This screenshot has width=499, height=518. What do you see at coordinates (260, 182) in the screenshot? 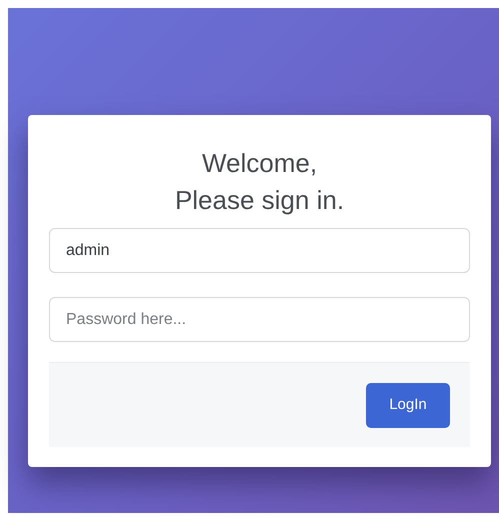
I see `welcome-heading: Welcome, Please sign in.` at bounding box center [260, 182].